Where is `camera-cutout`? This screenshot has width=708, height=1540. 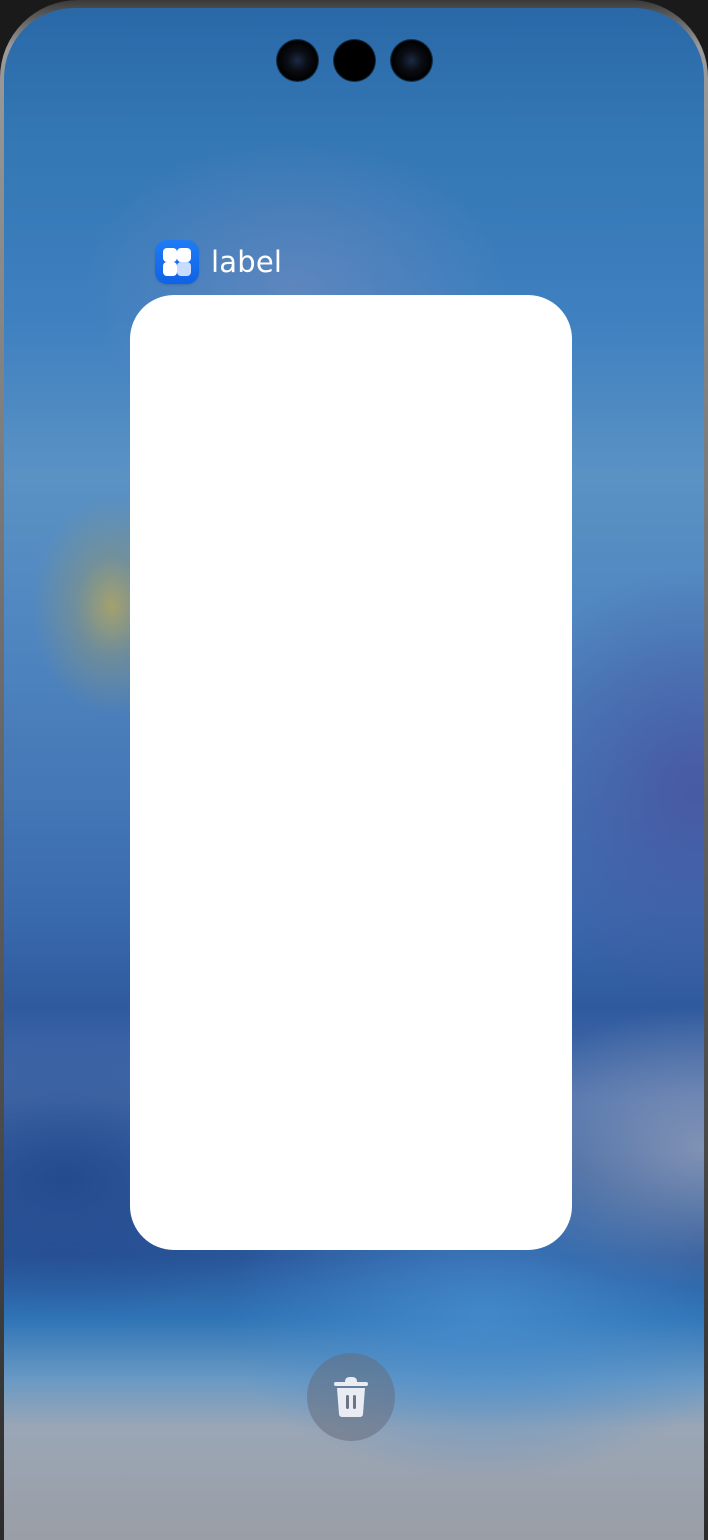 camera-cutout is located at coordinates (354, 61).